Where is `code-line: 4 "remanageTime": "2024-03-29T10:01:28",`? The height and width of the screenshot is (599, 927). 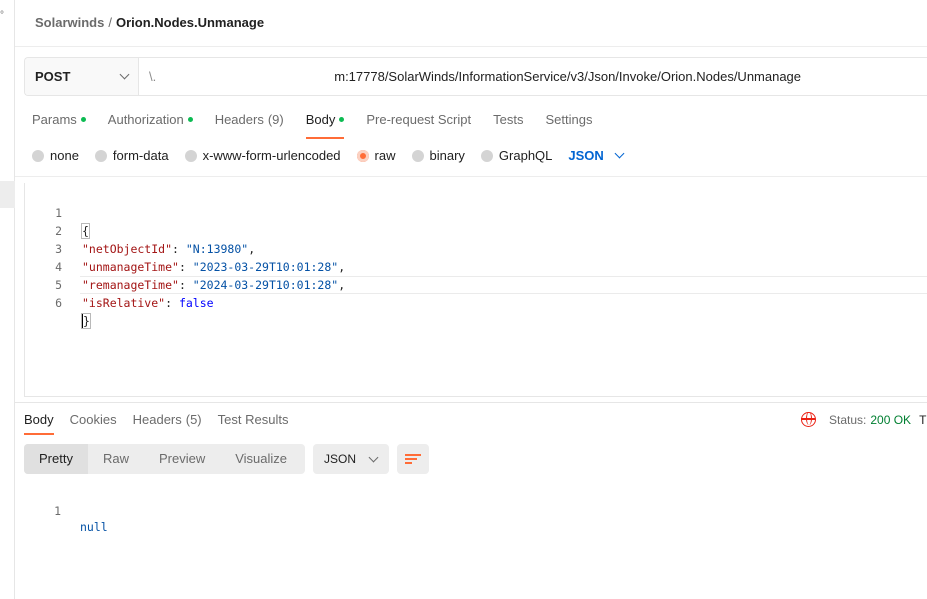
code-line: 4 "remanageTime": "2024-03-29T10:01:28", is located at coordinates (476, 266).